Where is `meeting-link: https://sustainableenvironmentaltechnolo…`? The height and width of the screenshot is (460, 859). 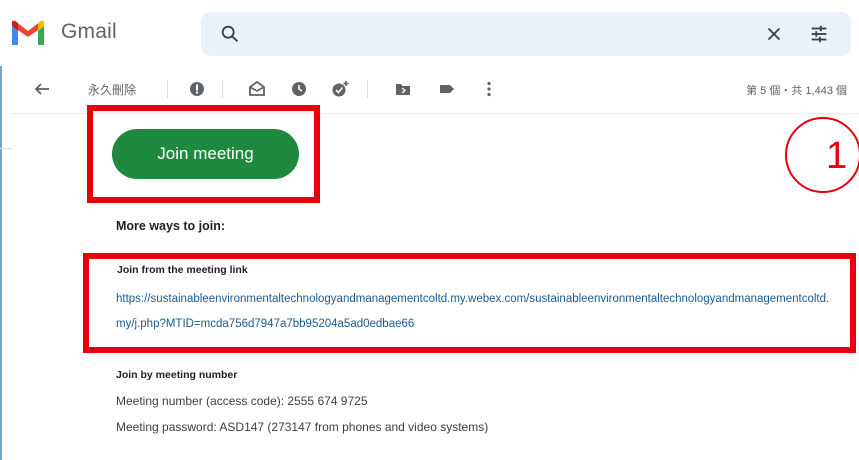
meeting-link: https://sustainableenvironmentaltechnolo… is located at coordinates (474, 312).